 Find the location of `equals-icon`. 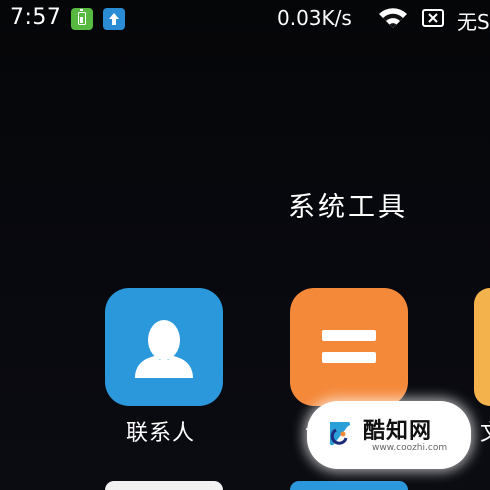

equals-icon is located at coordinates (349, 346).